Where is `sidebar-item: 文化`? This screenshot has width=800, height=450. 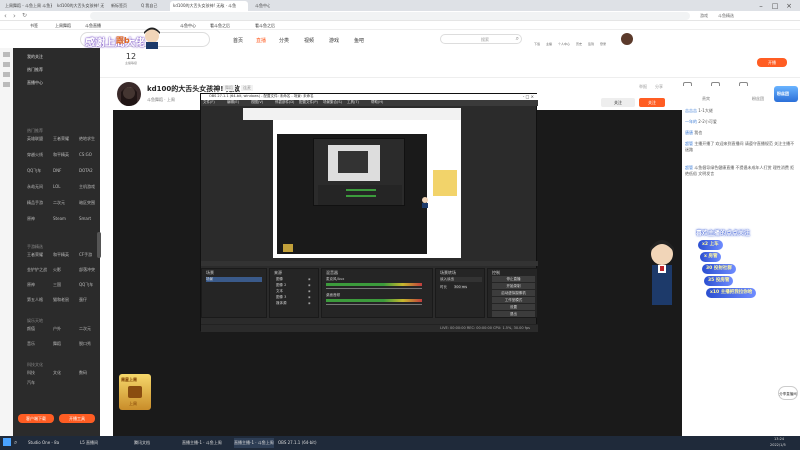
sidebar-item: 文化 is located at coordinates (57, 373).